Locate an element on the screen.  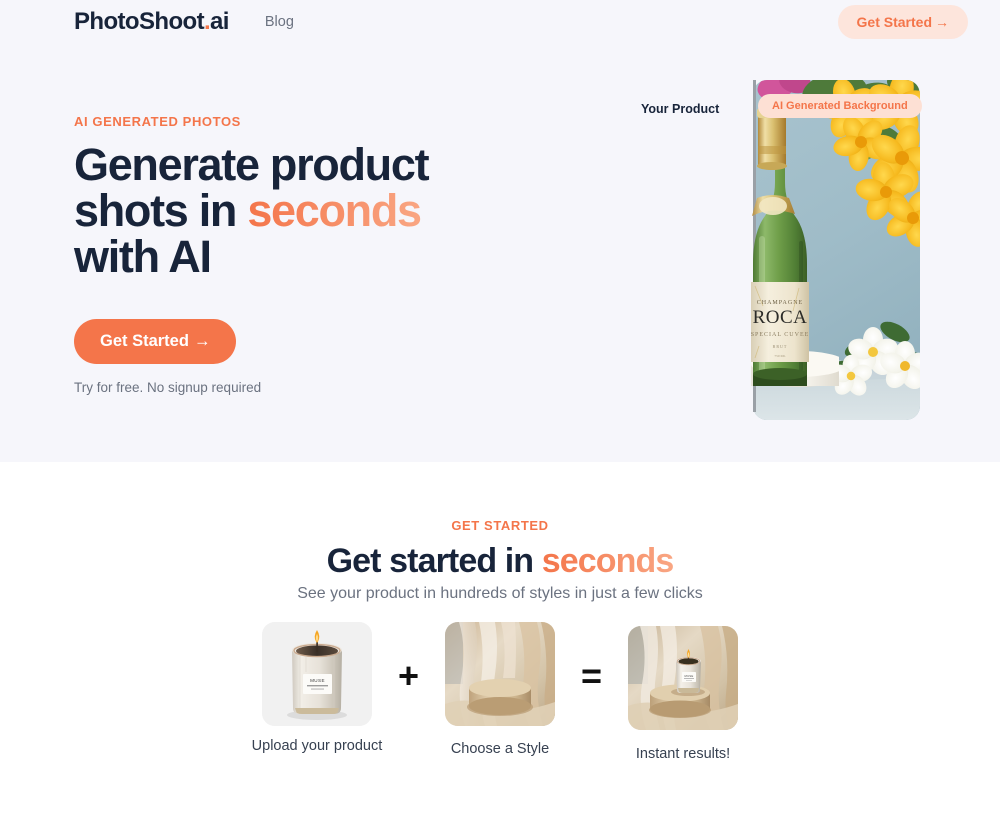
candle-product-image: MUSE is located at coordinates (316, 674).